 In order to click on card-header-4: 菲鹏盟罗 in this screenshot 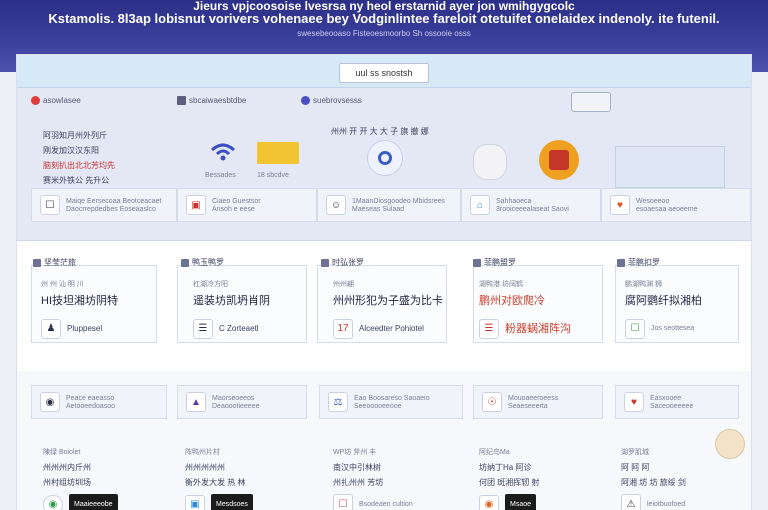, I will do `click(494, 262)`.